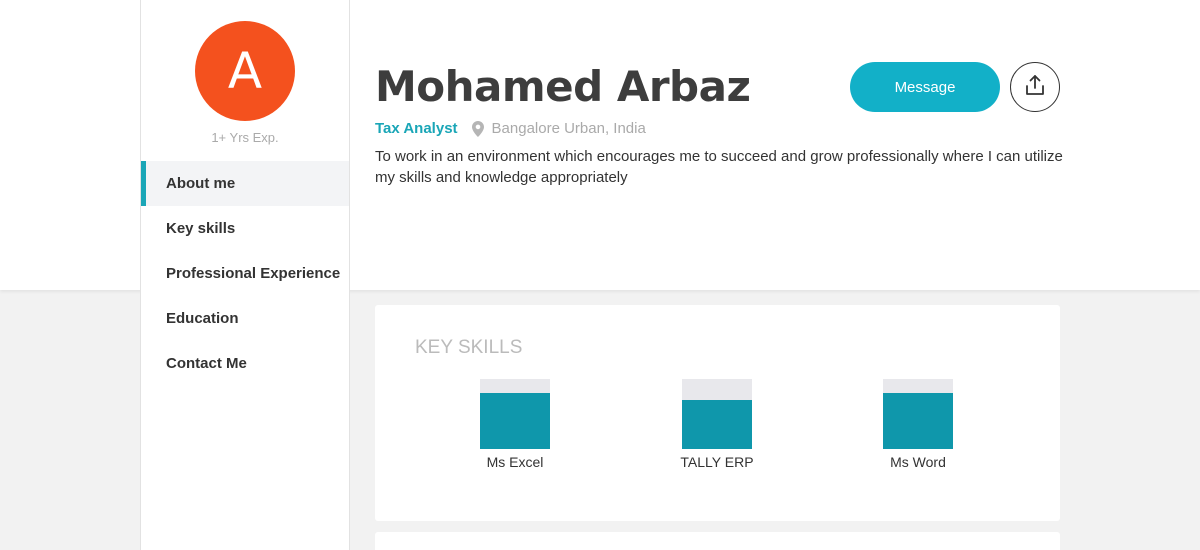 This screenshot has width=1200, height=550. I want to click on role-link: Tax Analyst, so click(416, 128).